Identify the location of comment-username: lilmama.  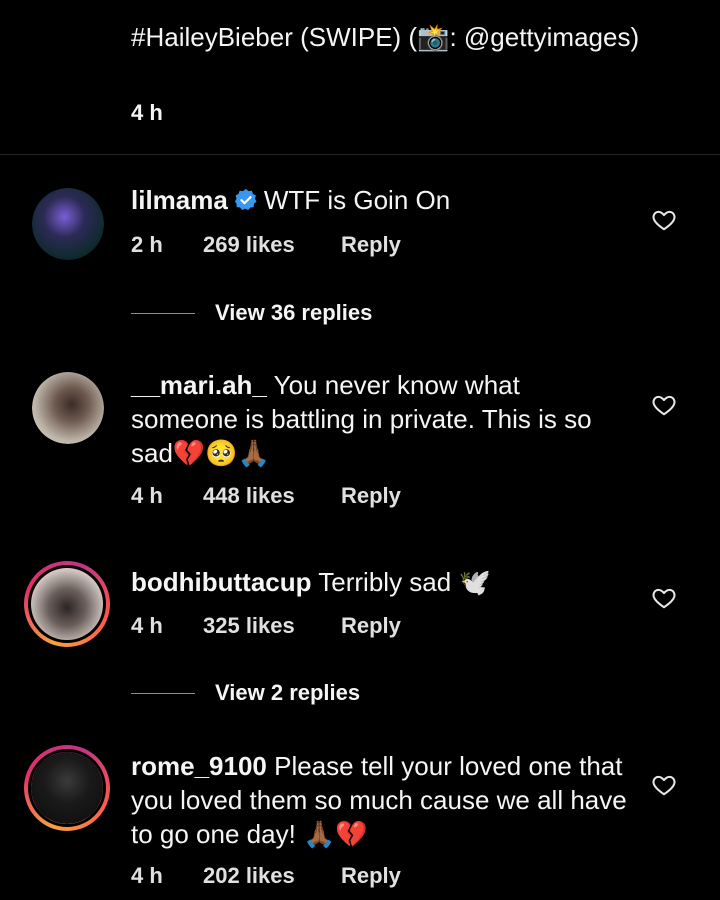
(179, 200).